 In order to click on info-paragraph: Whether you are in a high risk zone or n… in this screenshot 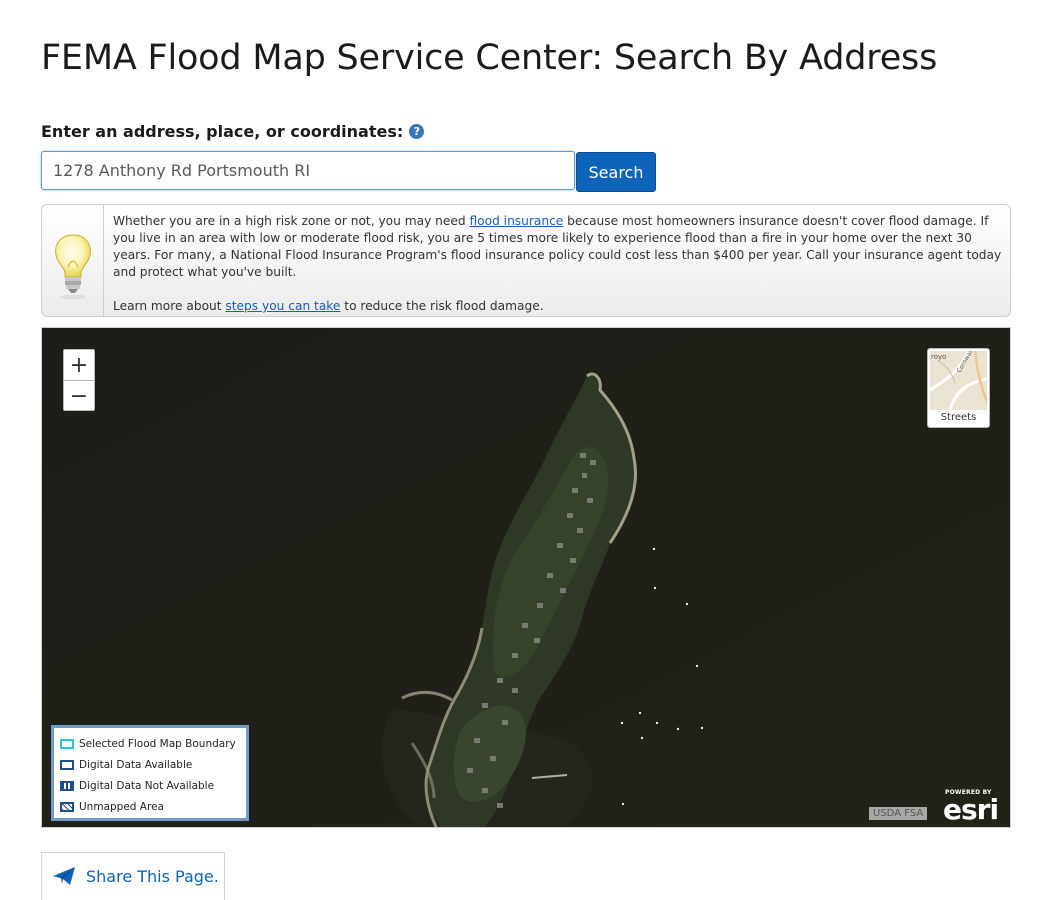, I will do `click(558, 247)`.